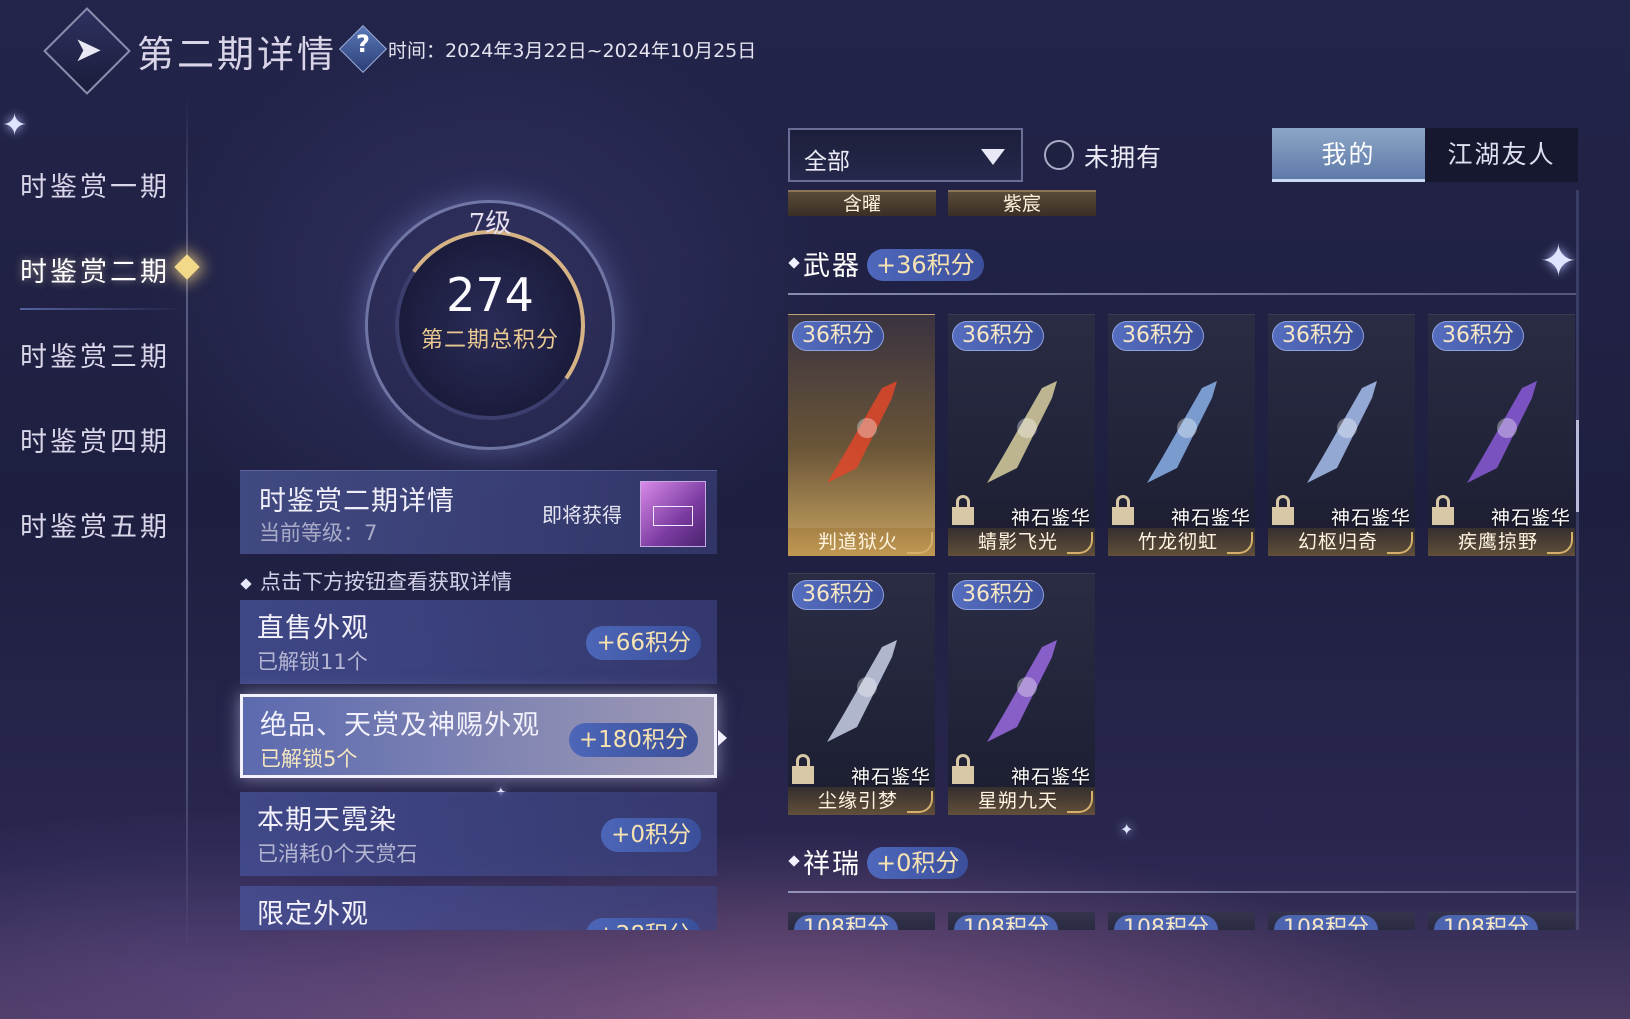  Describe the element at coordinates (357, 501) in the screenshot. I see `detail-title: 时鉴赏二期详情` at that location.